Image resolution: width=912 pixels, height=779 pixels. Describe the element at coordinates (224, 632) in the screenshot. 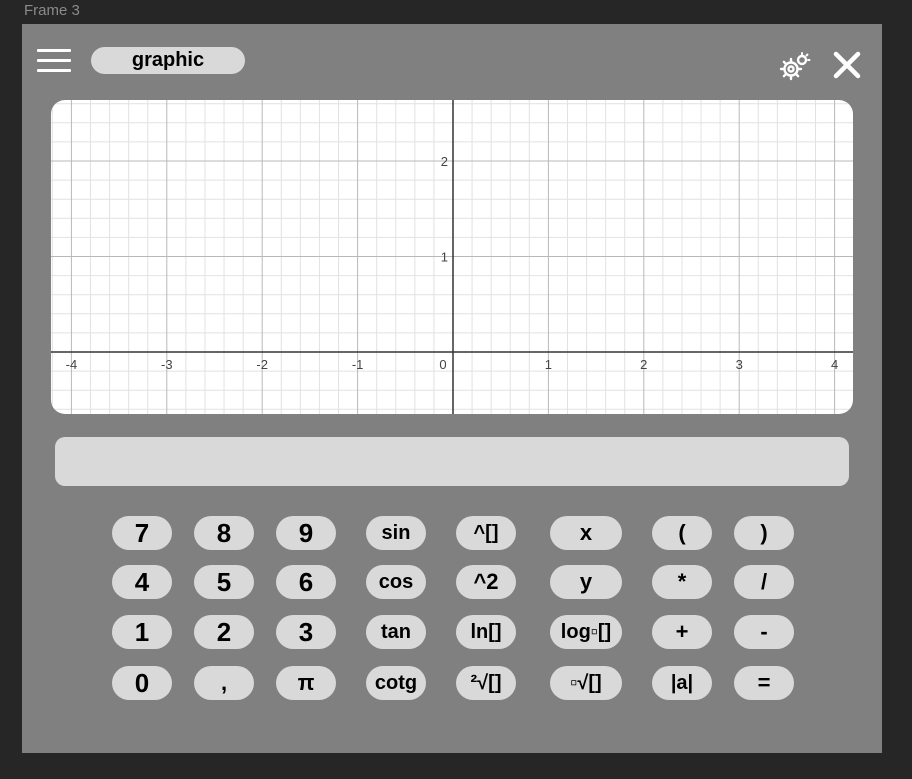

I see `key-2: 2` at that location.